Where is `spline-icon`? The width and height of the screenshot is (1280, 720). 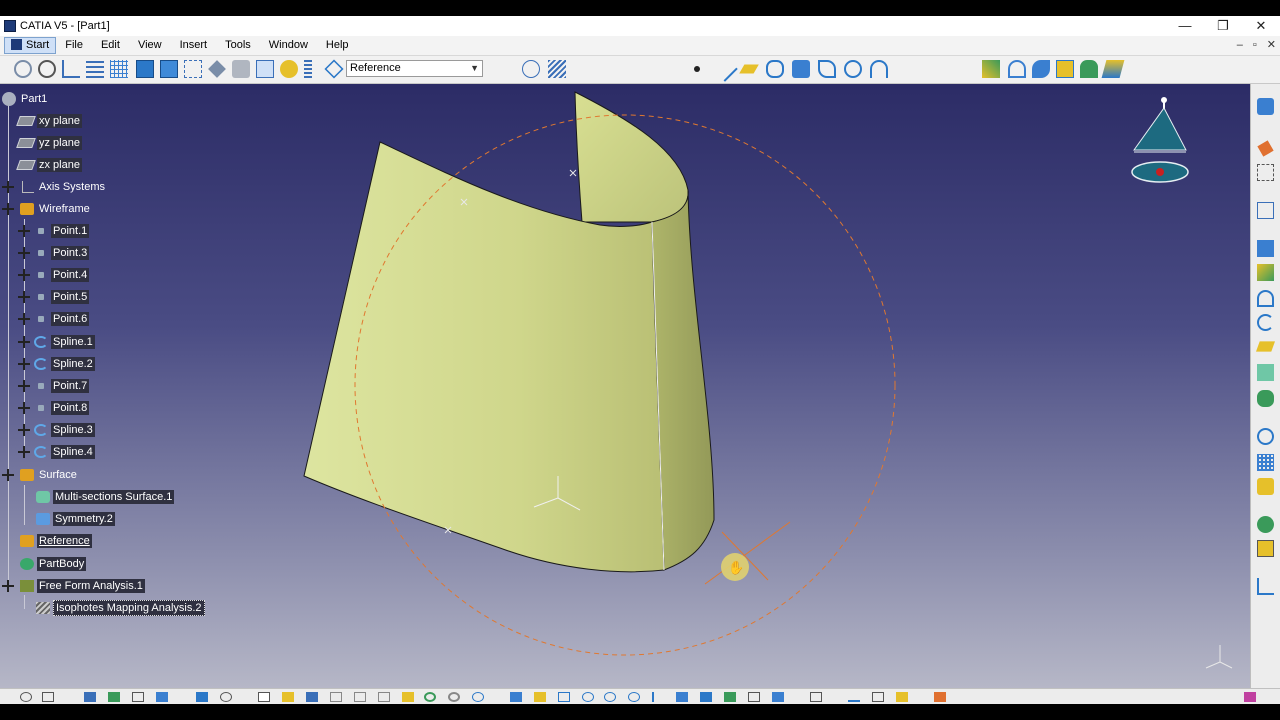
spline-icon is located at coordinates (879, 69).